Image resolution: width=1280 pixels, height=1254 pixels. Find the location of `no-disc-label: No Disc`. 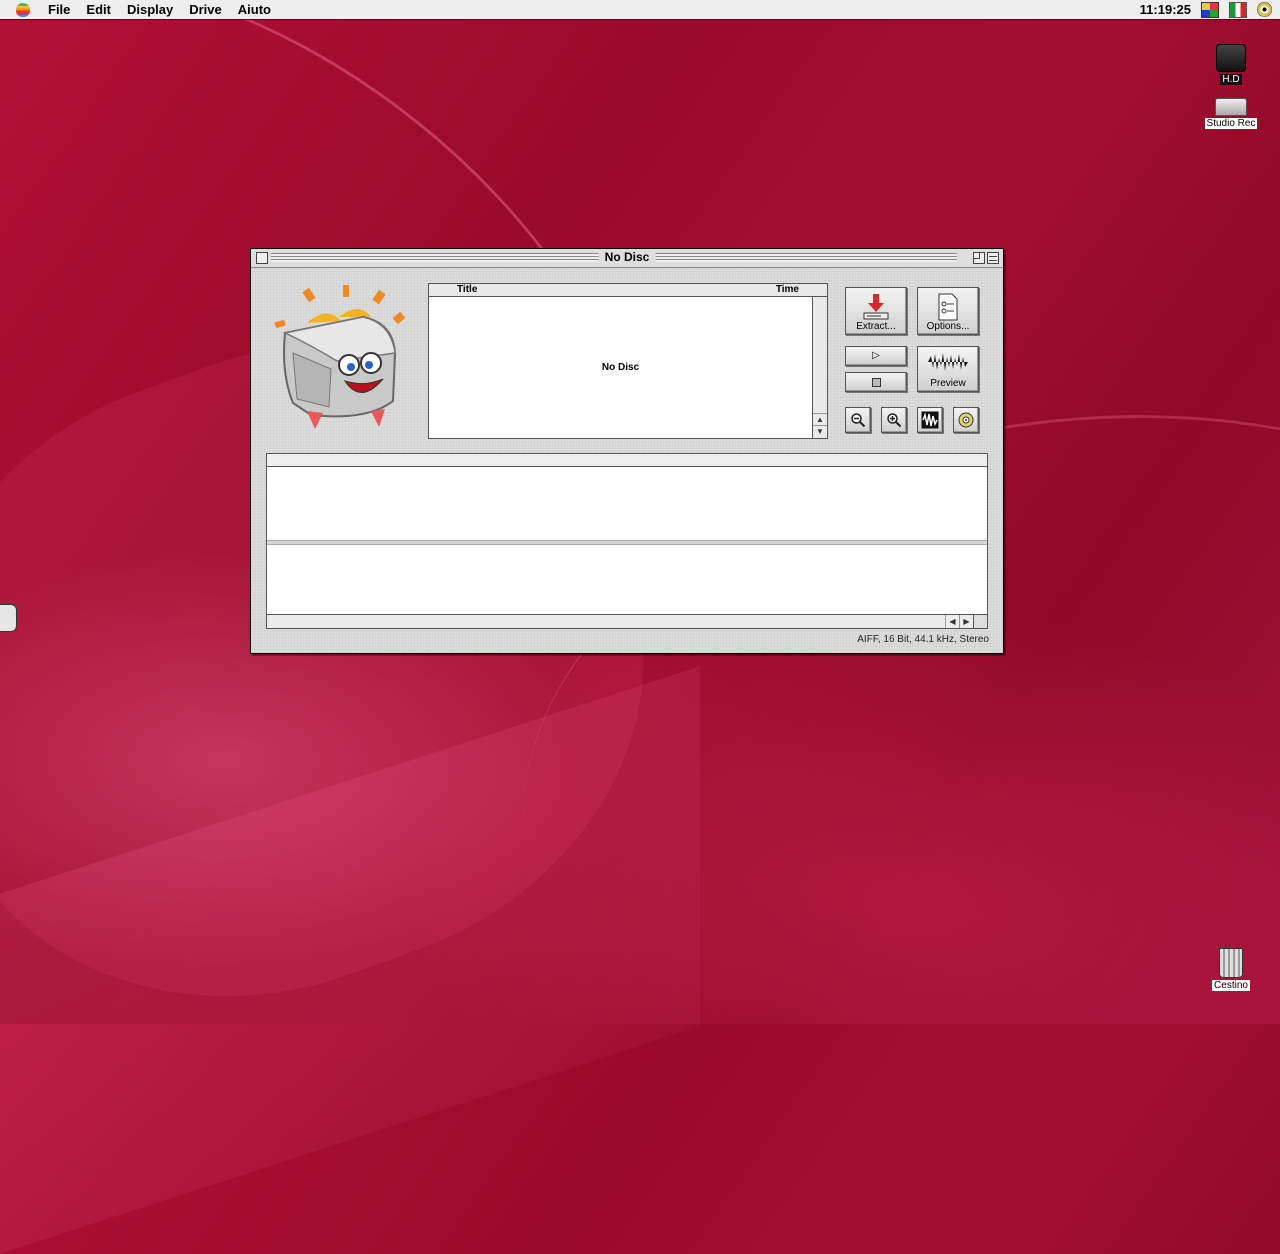

no-disc-label: No Disc is located at coordinates (620, 367).